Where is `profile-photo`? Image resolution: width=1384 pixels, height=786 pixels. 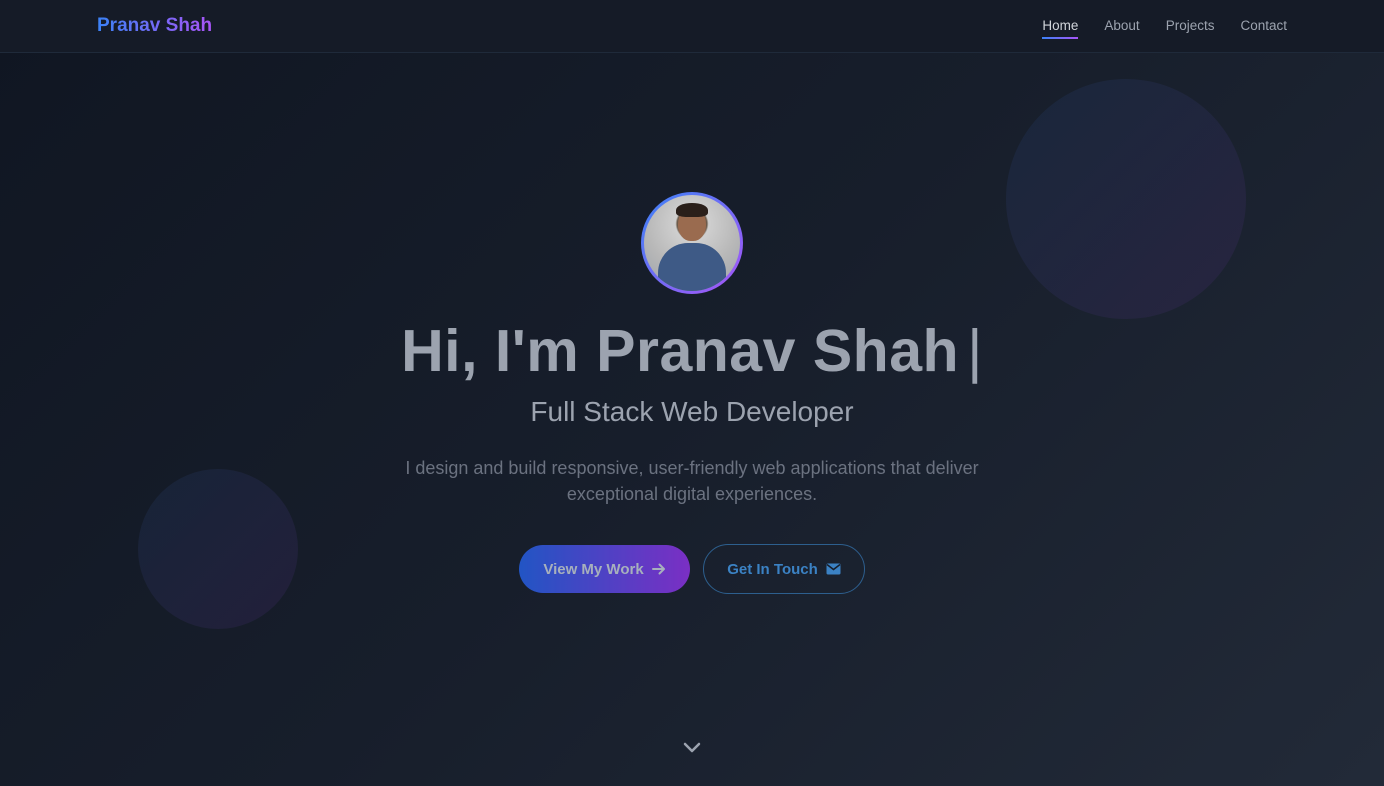 profile-photo is located at coordinates (692, 243).